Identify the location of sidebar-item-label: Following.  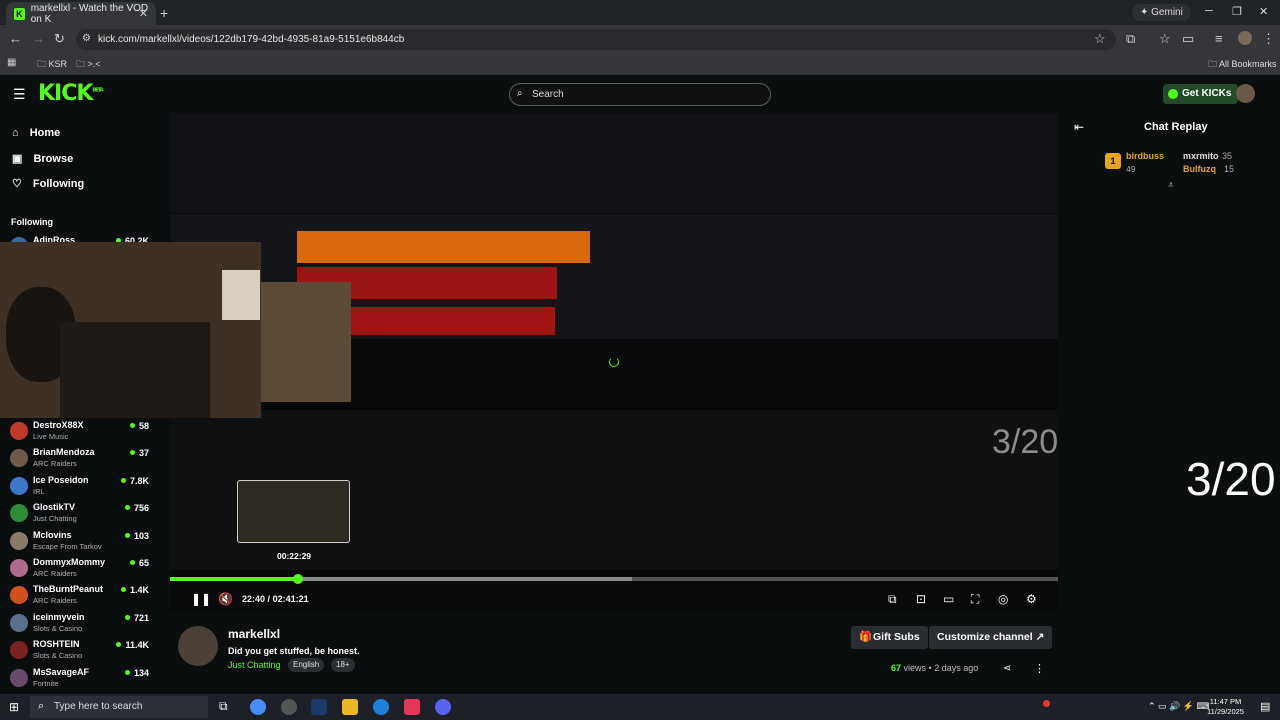
(58, 184).